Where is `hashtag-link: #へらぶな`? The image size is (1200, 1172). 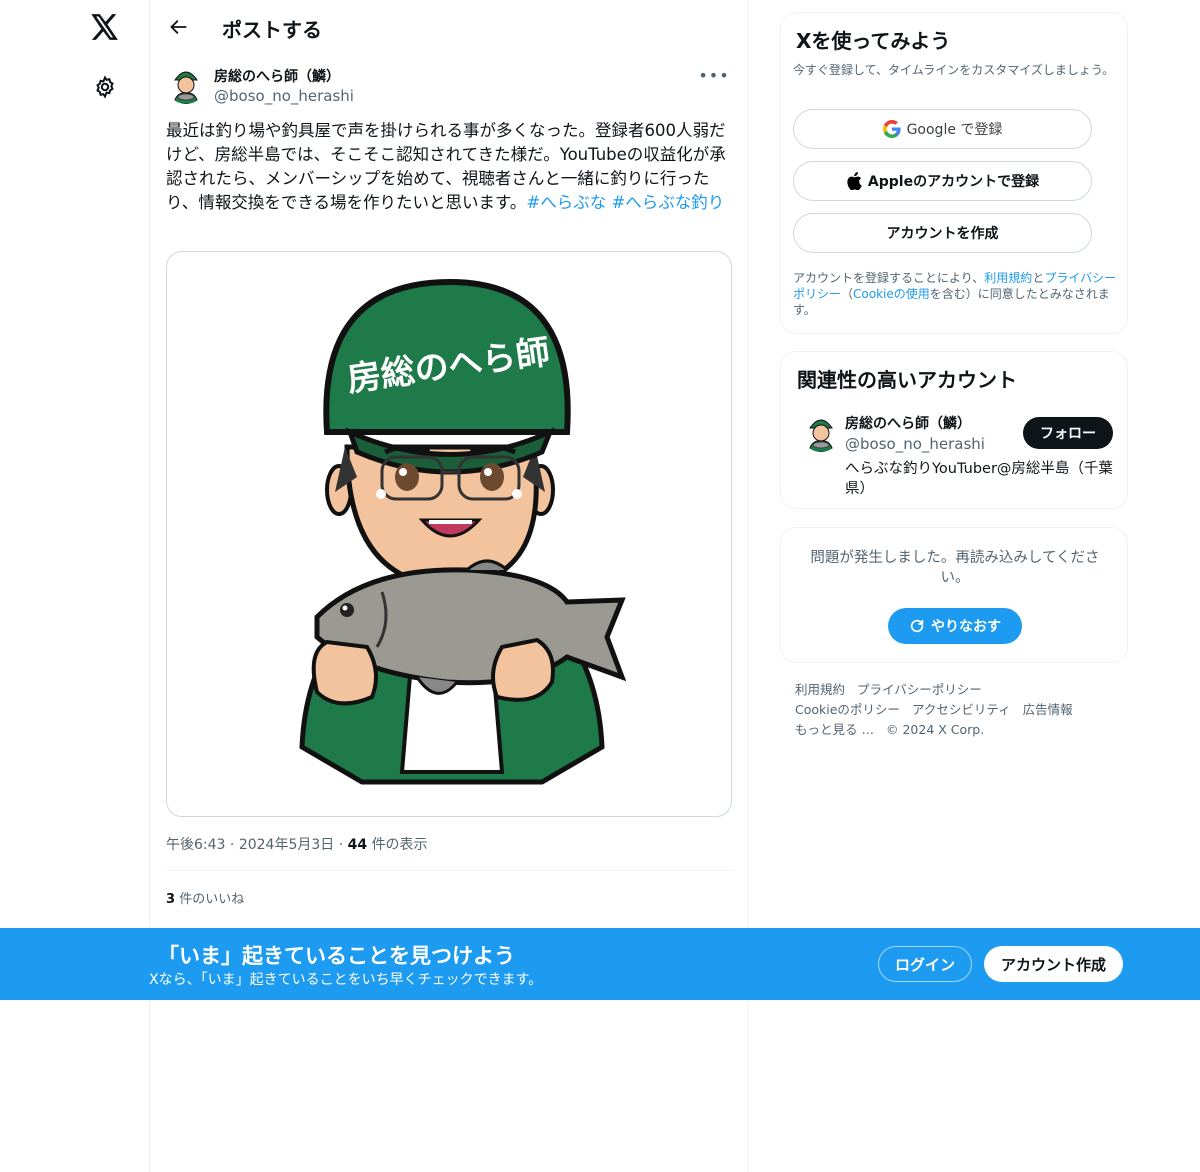
hashtag-link: #へらぶな is located at coordinates (566, 202).